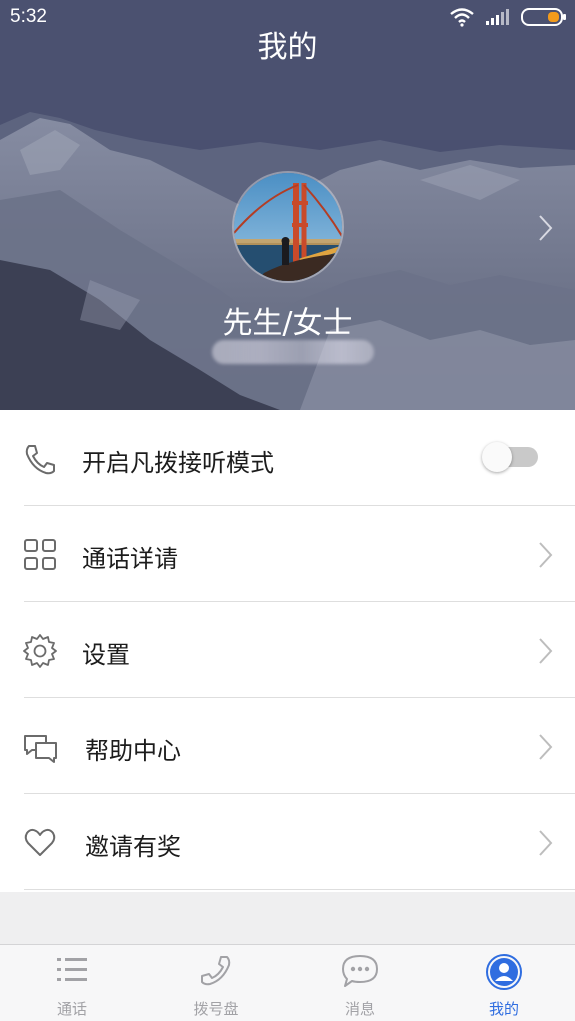 The height and width of the screenshot is (1021, 575). Describe the element at coordinates (287, 47) in the screenshot. I see `page-title: 我的` at that location.